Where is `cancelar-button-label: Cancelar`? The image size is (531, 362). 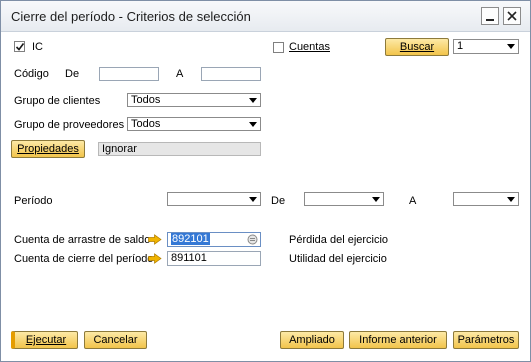 cancelar-button-label: Cancelar is located at coordinates (115, 340).